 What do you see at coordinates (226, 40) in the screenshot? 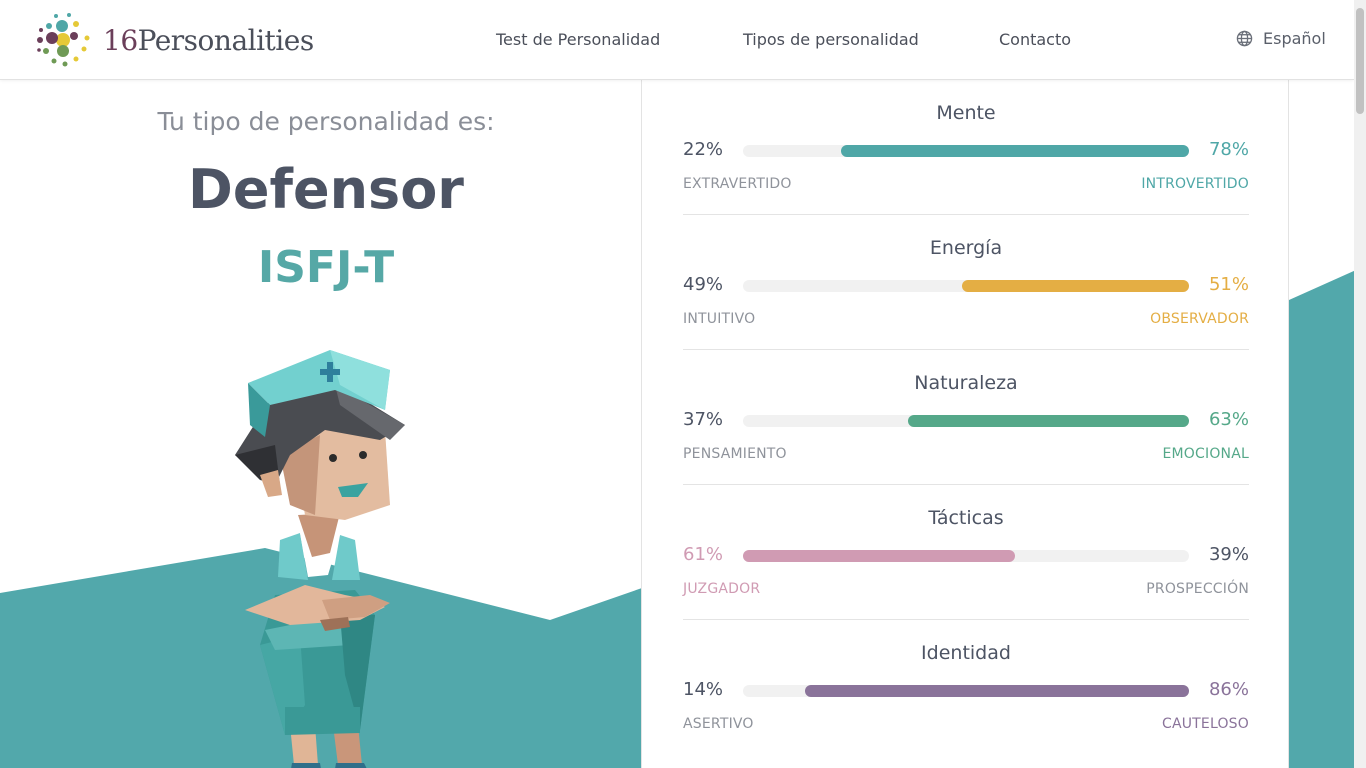
I see `logo-word: Personalities` at bounding box center [226, 40].